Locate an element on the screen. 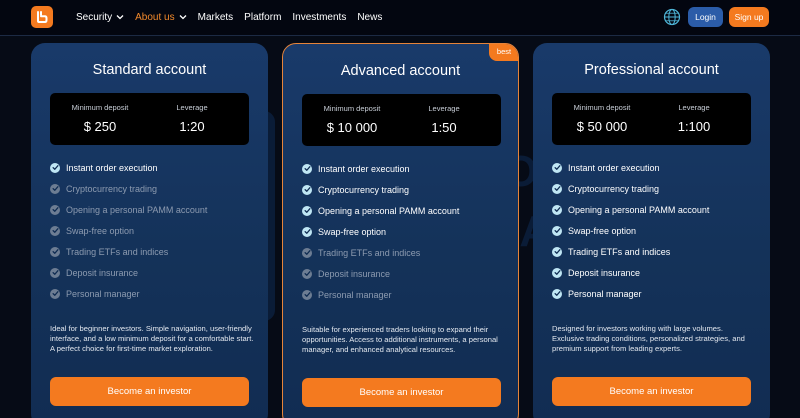  deposit-box: Minimum deposit $ 10 000 Leverage 1:50 is located at coordinates (401, 120).